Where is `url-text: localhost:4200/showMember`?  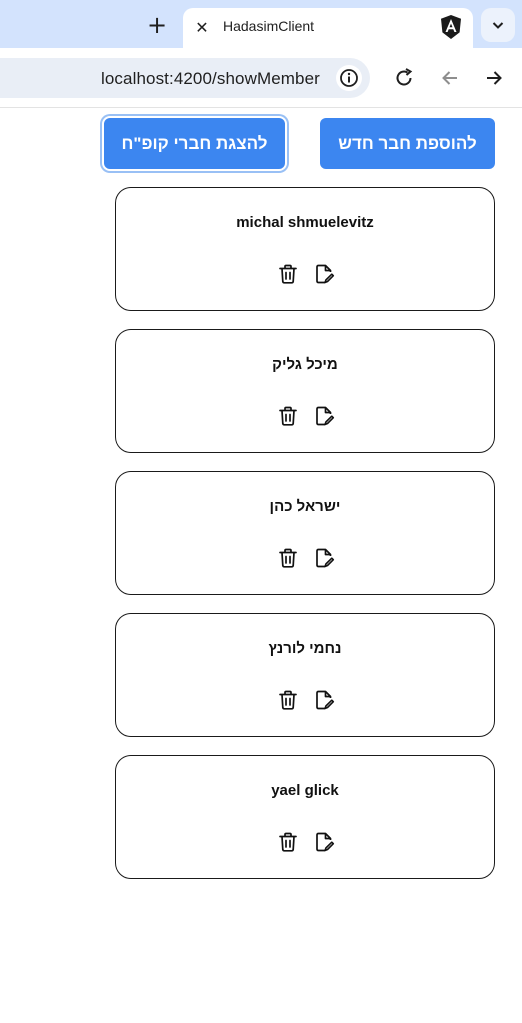
url-text: localhost:4200/showMember is located at coordinates (210, 79).